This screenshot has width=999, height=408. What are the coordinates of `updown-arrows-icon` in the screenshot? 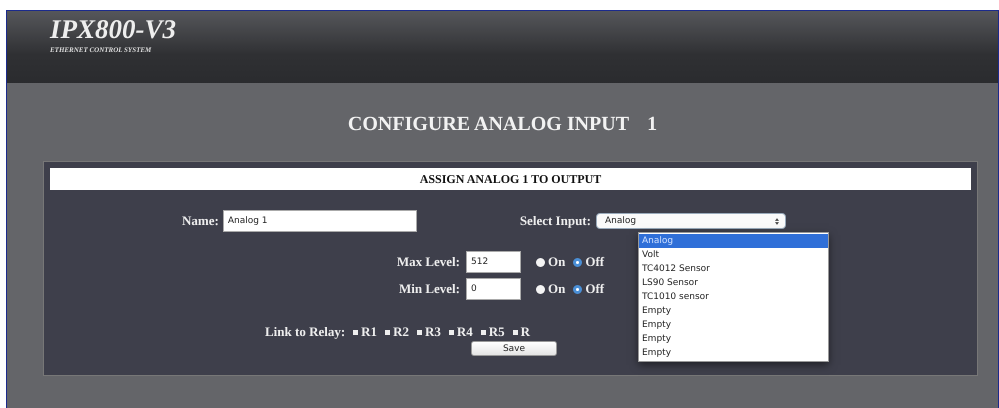 It's located at (776, 221).